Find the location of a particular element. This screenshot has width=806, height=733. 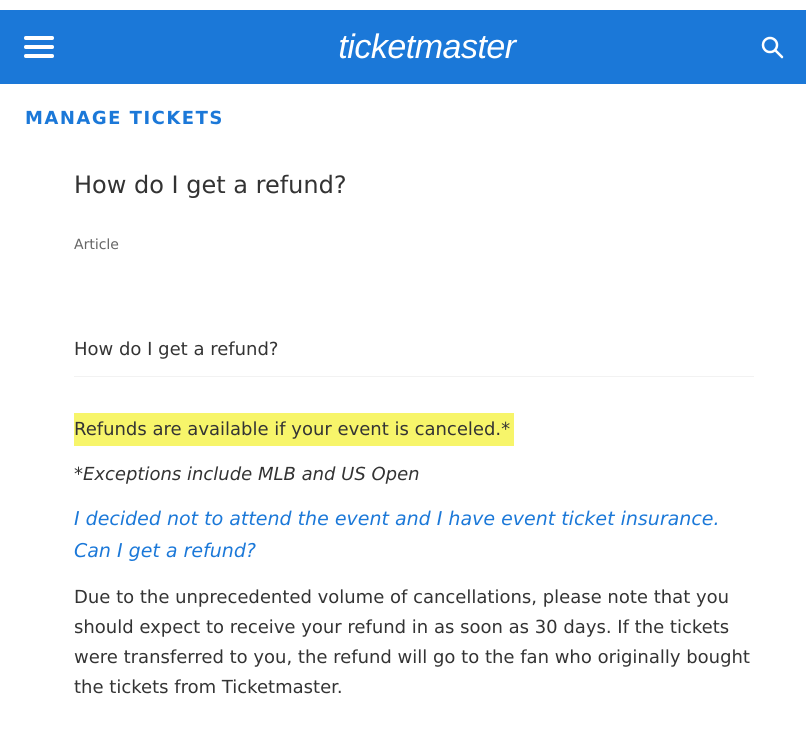

question-link: I decided not to attend the event and I have event ticket insurance. Can I get a refund? is located at coordinates (414, 535).